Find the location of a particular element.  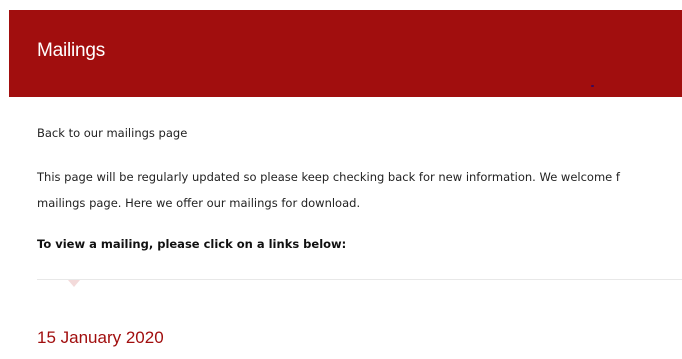

page-title: Mailings is located at coordinates (71, 50).